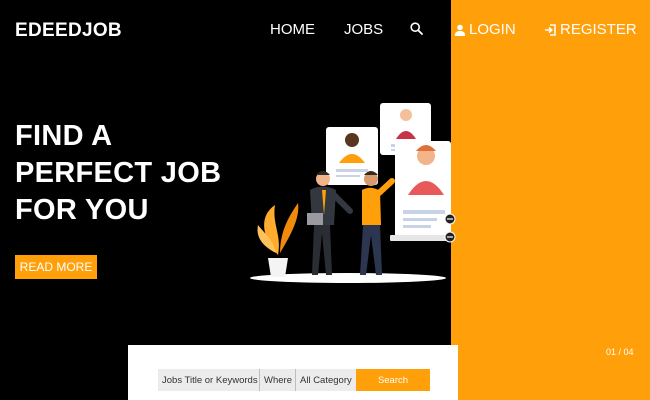 The width and height of the screenshot is (650, 400). Describe the element at coordinates (330, 223) in the screenshot. I see `businessman-figure` at that location.